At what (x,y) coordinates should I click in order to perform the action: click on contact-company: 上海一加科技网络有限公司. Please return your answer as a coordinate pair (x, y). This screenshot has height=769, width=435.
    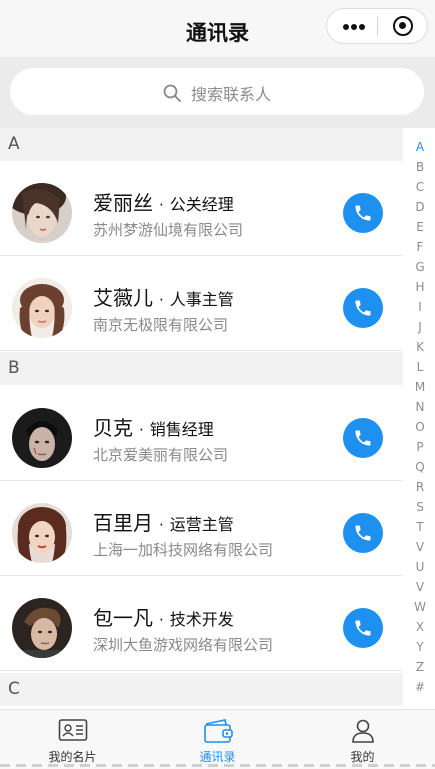
    Looking at the image, I should click on (183, 550).